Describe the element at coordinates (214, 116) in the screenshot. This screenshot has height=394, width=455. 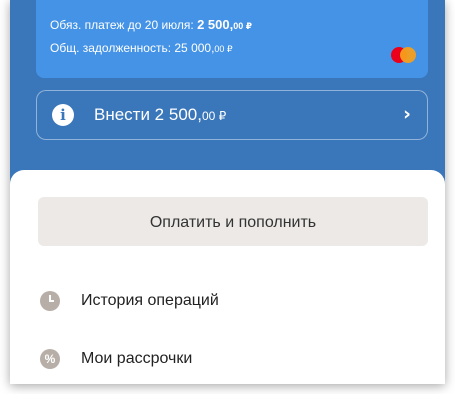
I see `pay-amount-cents: 00 ₽` at that location.